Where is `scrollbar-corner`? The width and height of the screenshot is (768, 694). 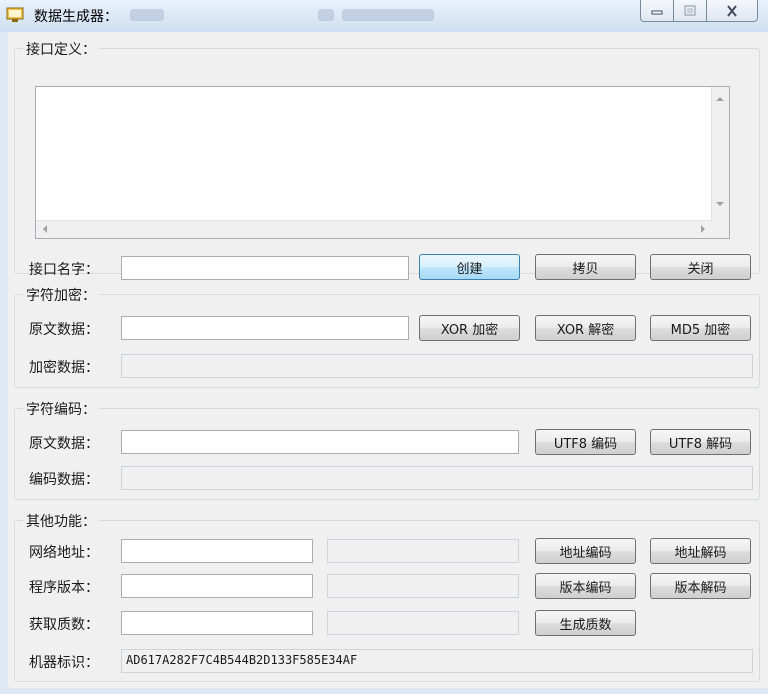 scrollbar-corner is located at coordinates (720, 229).